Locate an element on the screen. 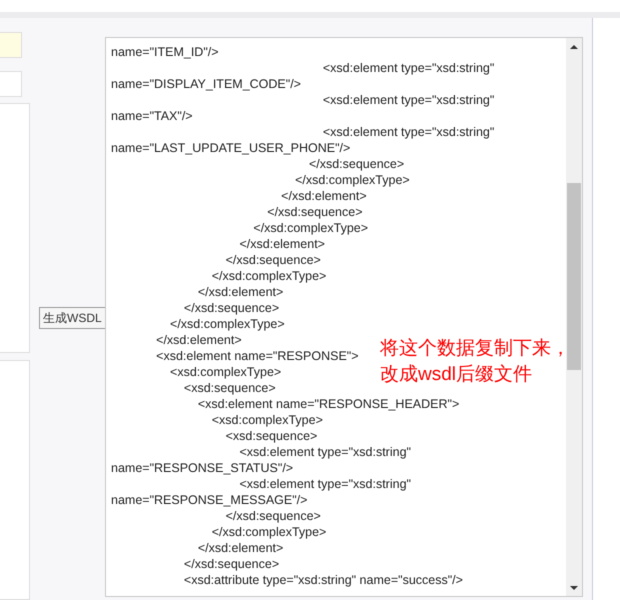  code-line: name="TAX"/> is located at coordinates (152, 116).